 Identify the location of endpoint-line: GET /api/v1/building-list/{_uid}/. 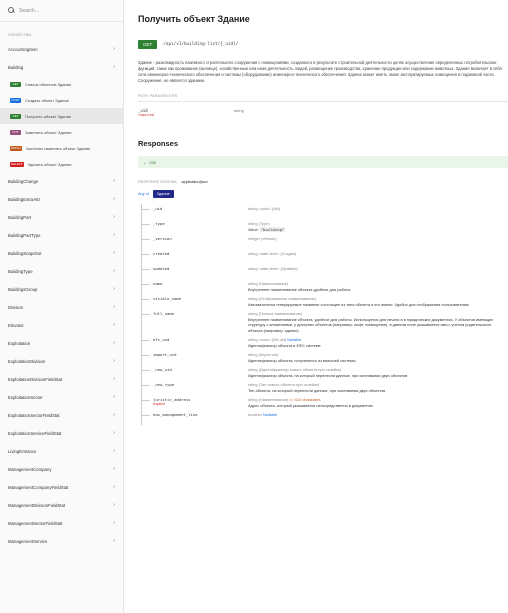
(323, 44).